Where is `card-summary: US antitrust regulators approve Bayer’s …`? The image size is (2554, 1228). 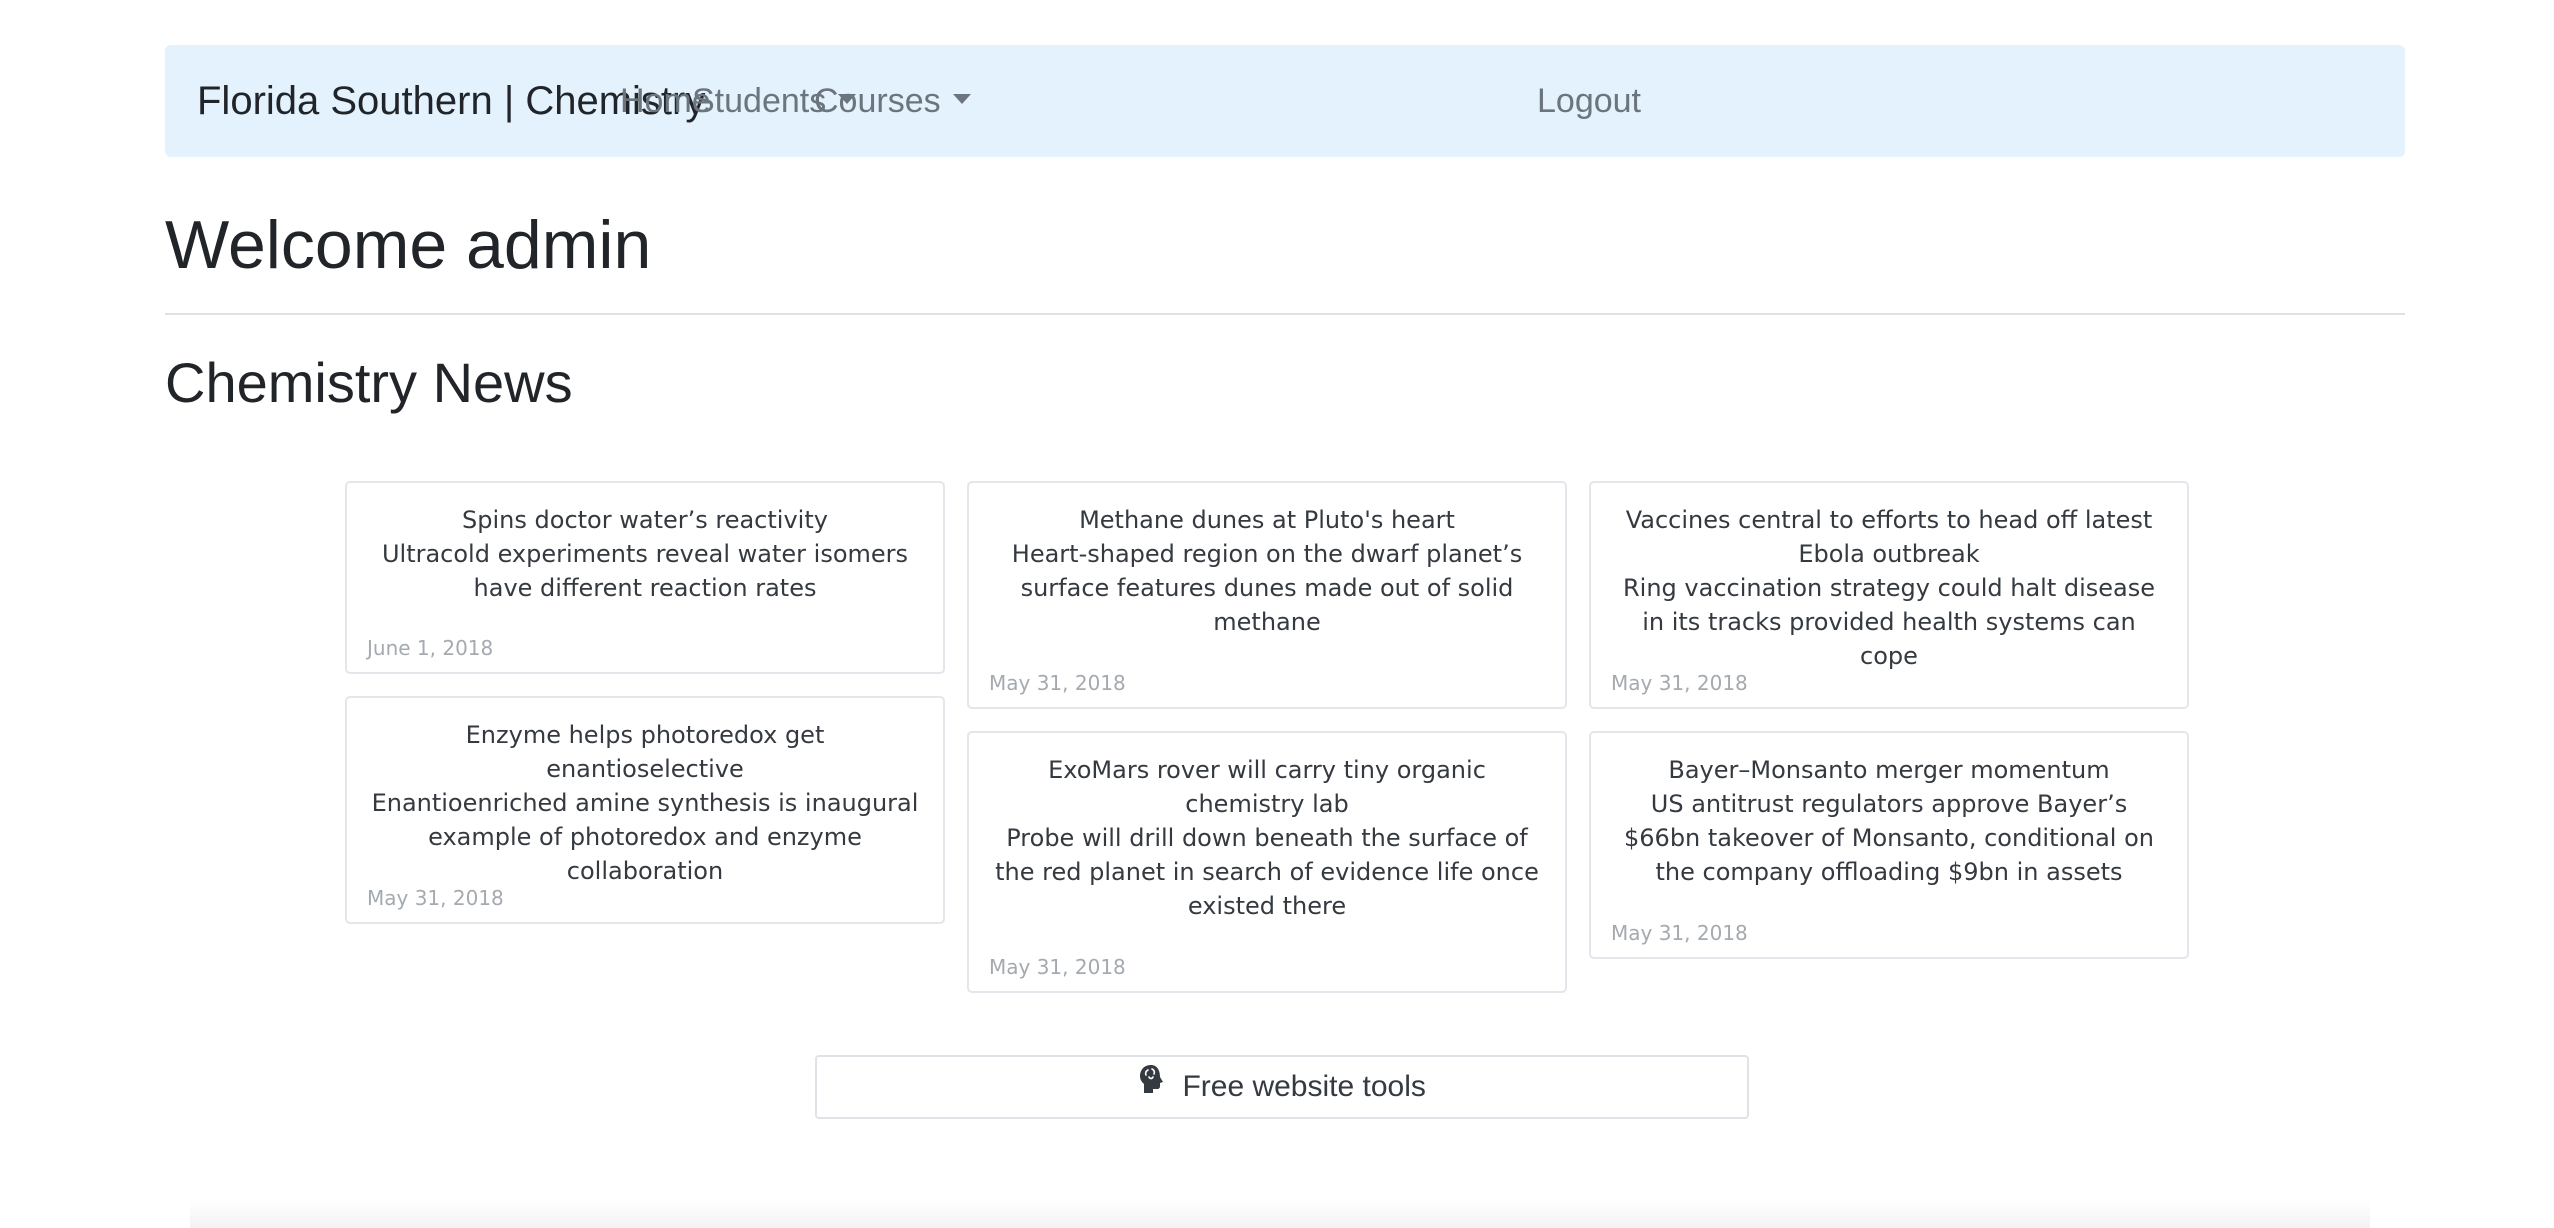
card-summary: US antitrust regulators approve Bayer’s … is located at coordinates (1889, 838).